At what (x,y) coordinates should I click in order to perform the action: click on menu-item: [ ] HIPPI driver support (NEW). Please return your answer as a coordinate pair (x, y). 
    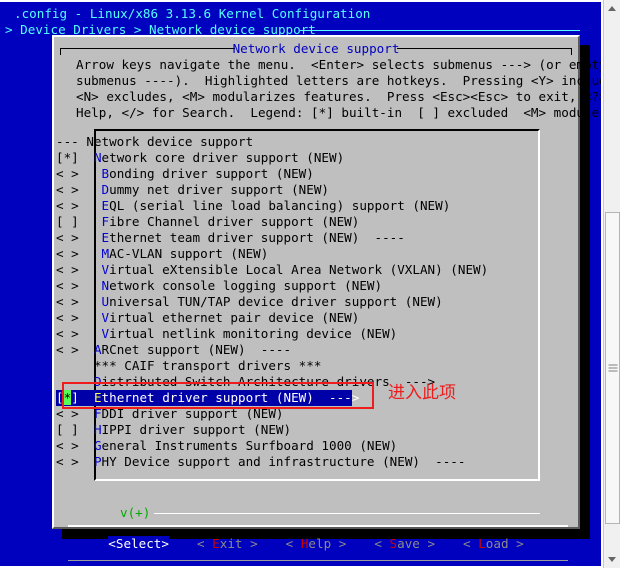
    Looking at the image, I should click on (291, 430).